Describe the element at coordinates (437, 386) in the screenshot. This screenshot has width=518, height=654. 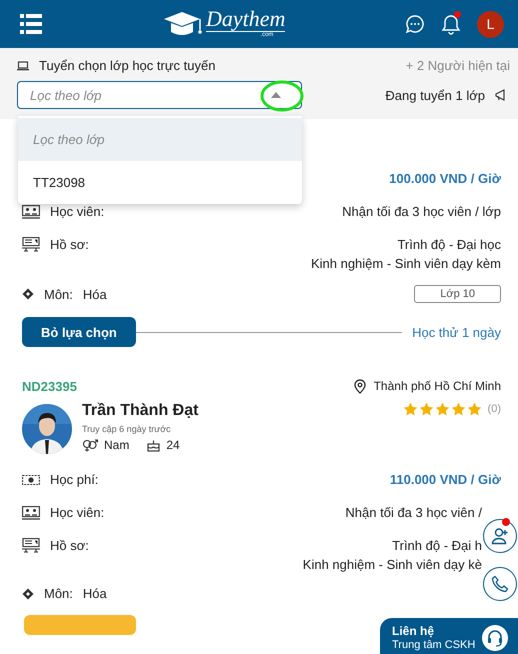
I see `location: Thành phố Hồ Chí Minh` at that location.